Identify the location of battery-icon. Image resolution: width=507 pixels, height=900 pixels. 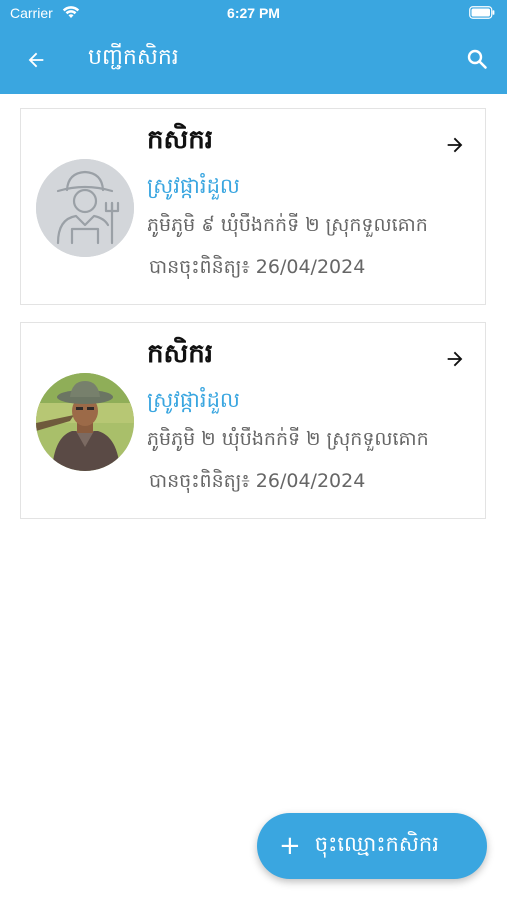
(482, 12).